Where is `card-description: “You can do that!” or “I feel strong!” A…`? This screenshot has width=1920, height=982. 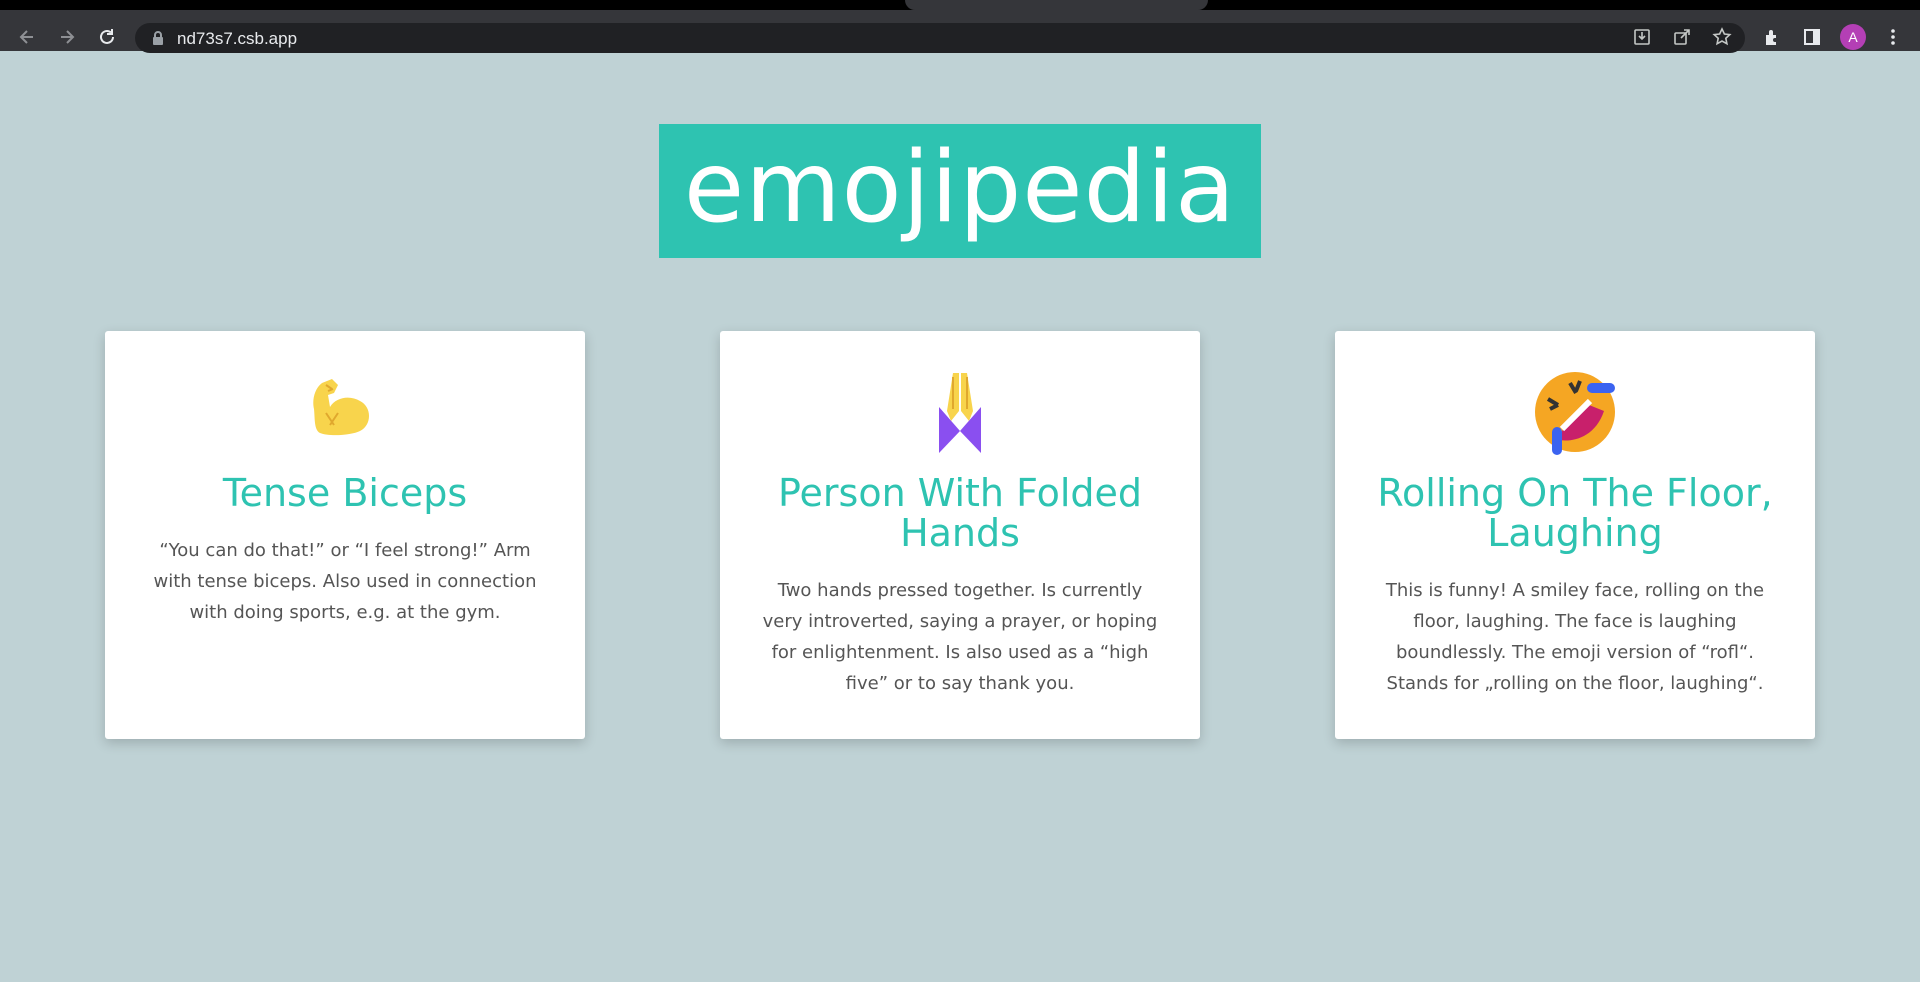
card-description: “You can do that!” or “I feel strong!” A… is located at coordinates (345, 581).